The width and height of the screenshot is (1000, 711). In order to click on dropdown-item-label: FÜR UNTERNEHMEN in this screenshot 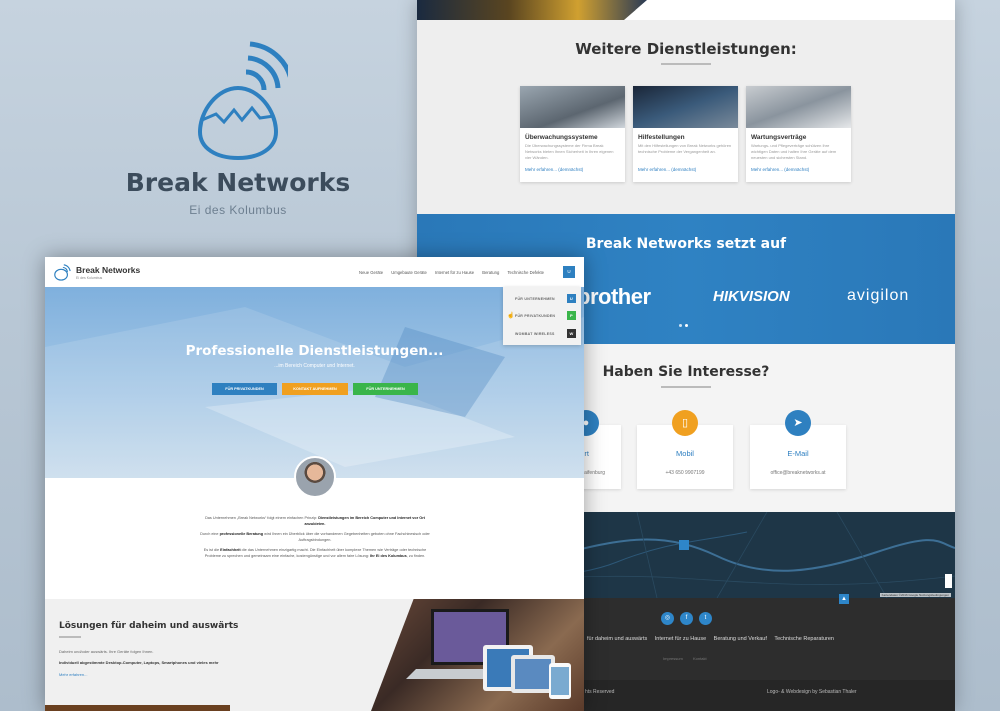, I will do `click(535, 299)`.